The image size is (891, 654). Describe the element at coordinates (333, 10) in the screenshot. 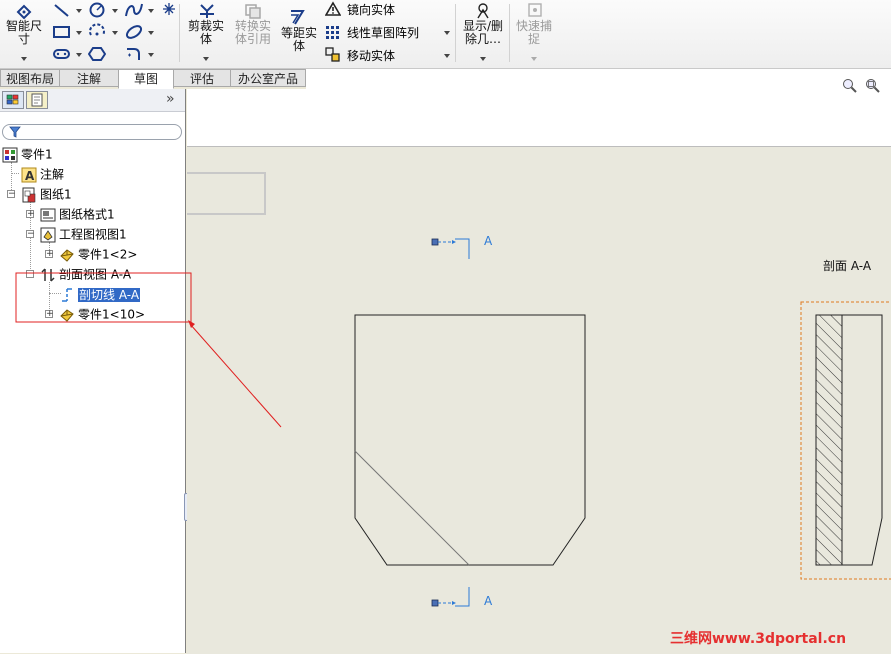

I see `mirror-icon` at that location.